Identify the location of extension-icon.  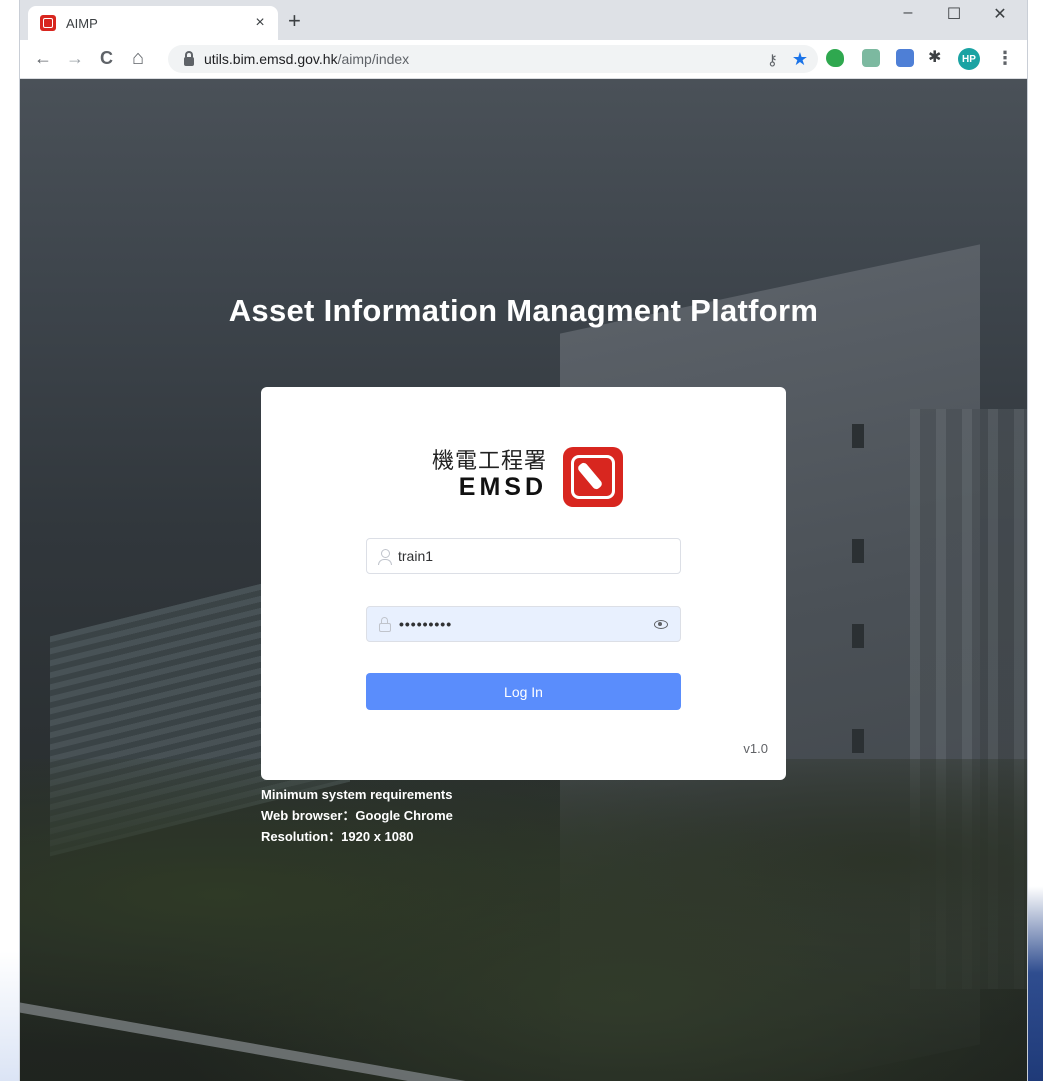
(871, 58).